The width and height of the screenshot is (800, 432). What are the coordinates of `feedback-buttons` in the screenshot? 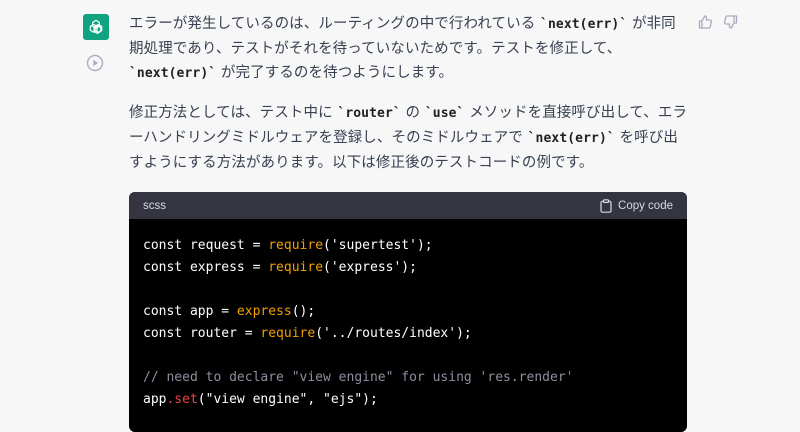 It's located at (718, 22).